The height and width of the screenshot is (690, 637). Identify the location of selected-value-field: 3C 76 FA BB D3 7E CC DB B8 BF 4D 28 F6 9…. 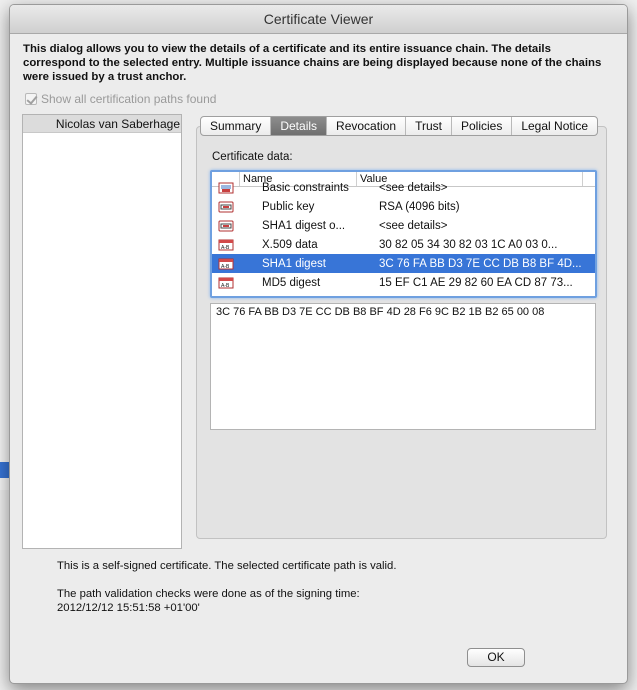
(403, 366).